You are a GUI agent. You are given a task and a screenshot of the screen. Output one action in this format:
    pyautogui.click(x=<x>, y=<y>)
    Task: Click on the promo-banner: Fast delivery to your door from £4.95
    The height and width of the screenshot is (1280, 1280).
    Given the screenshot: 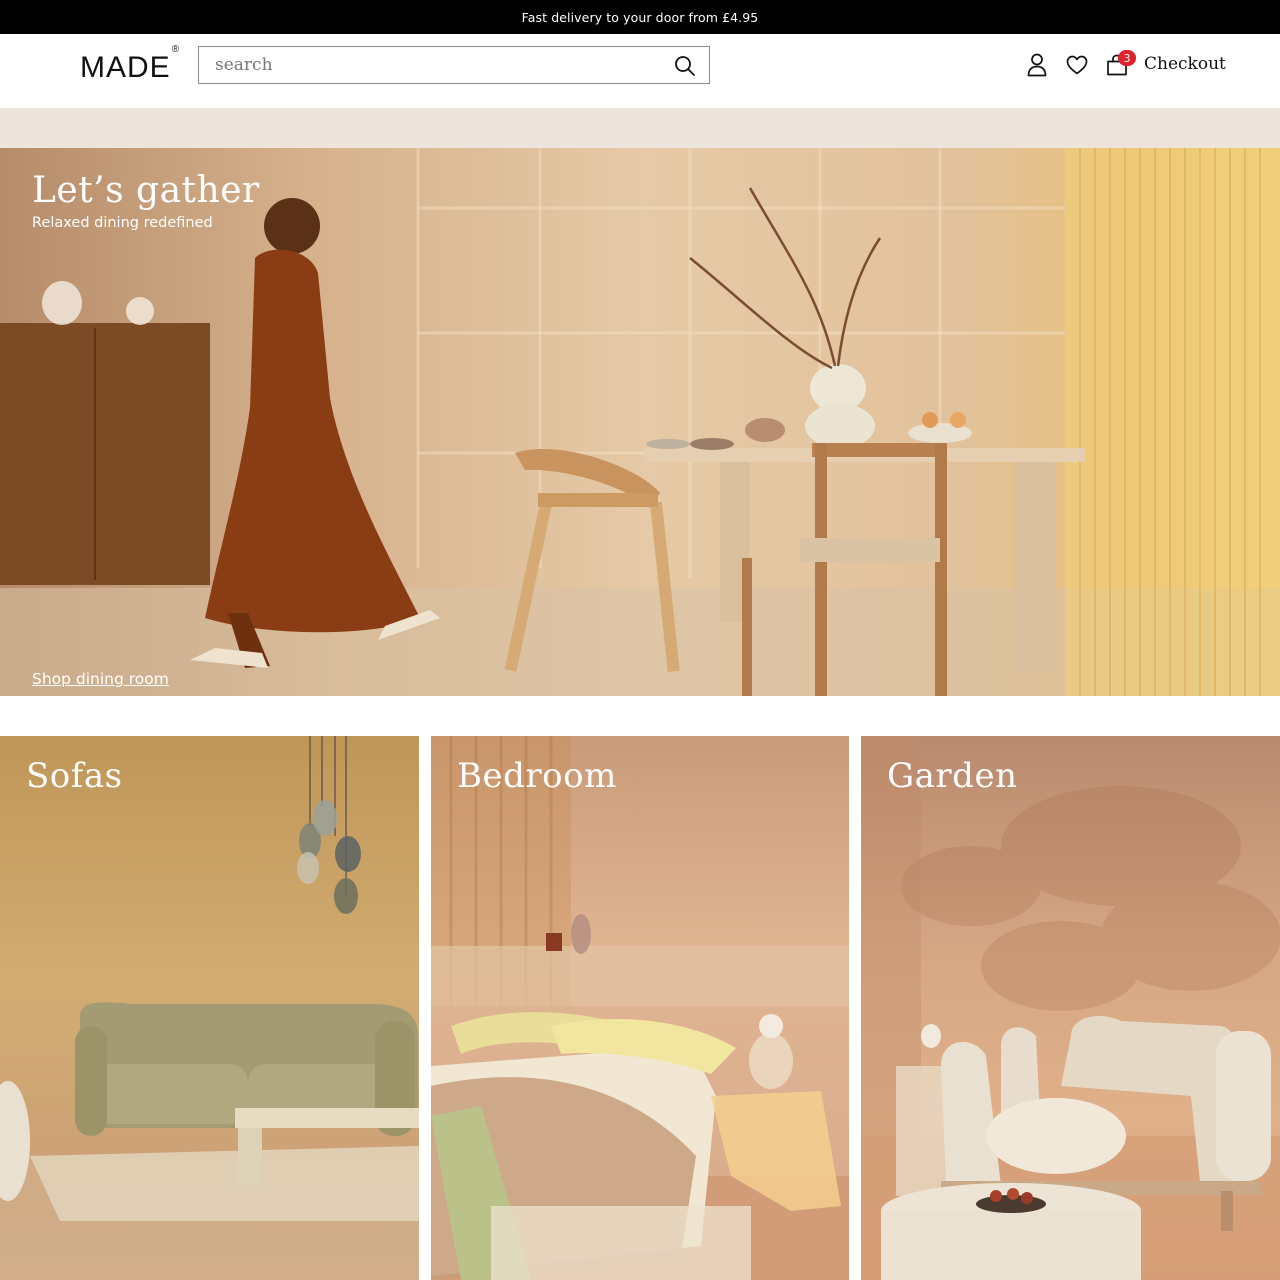 What is the action you would take?
    pyautogui.click(x=640, y=17)
    